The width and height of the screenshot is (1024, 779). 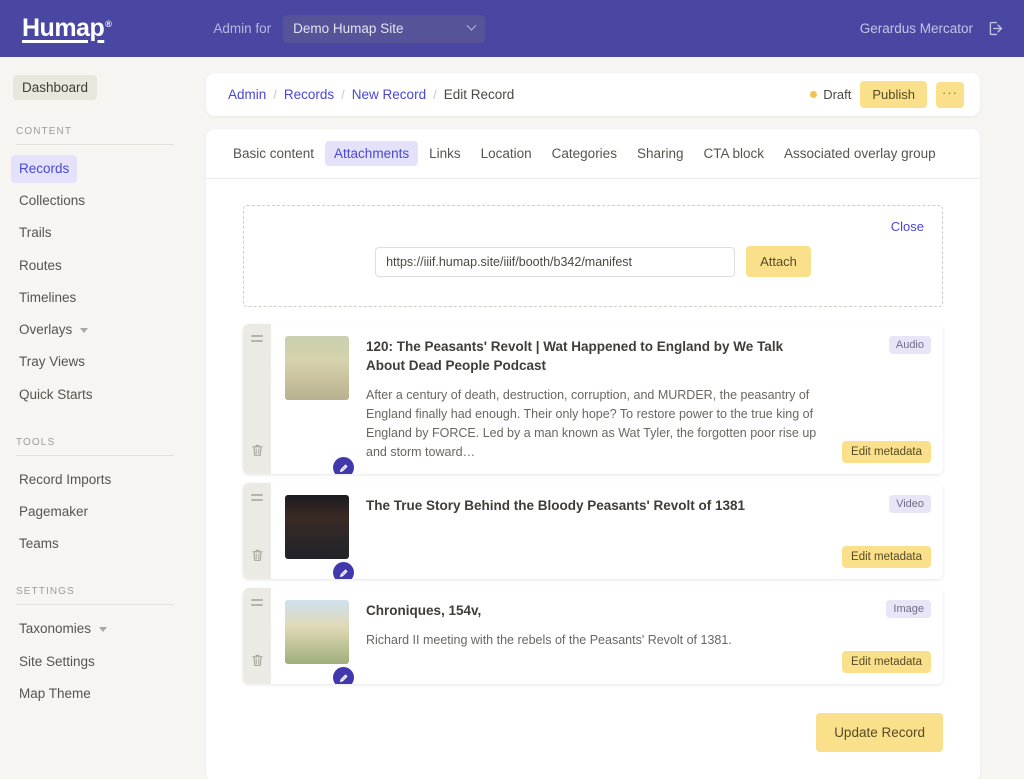 I want to click on admin-for-label: Admin for, so click(x=242, y=28).